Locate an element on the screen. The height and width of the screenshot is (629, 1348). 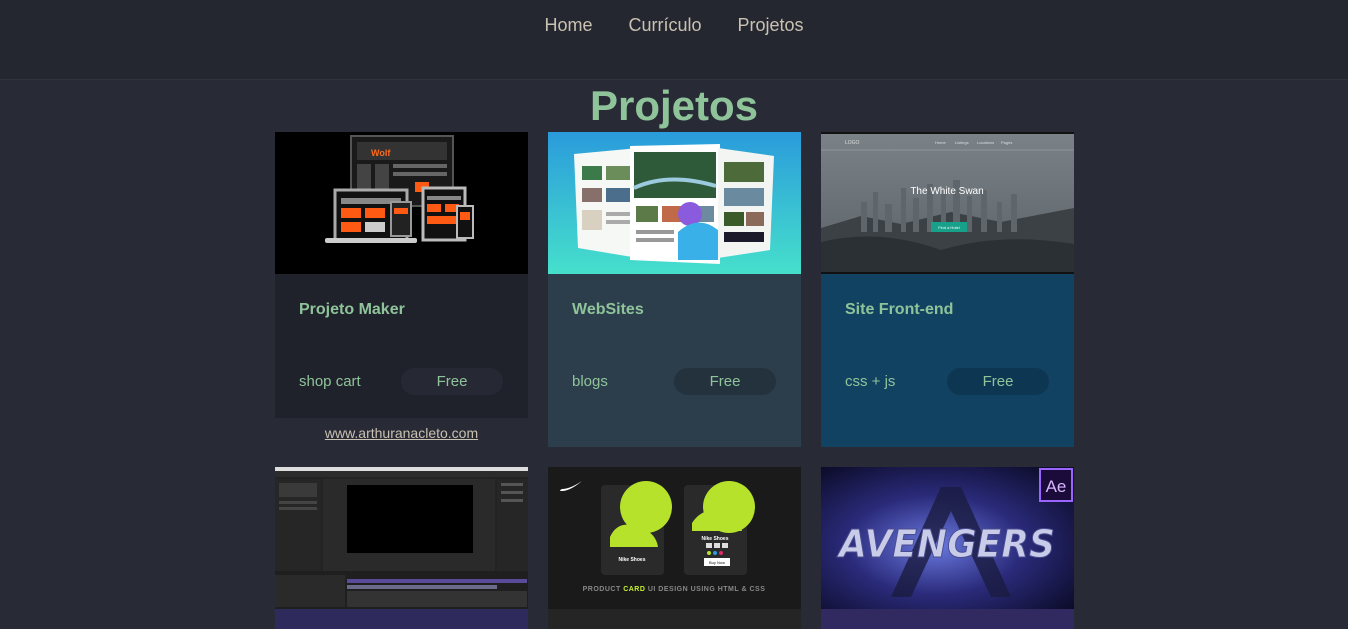
nike-logo-icon is located at coordinates (571, 486).